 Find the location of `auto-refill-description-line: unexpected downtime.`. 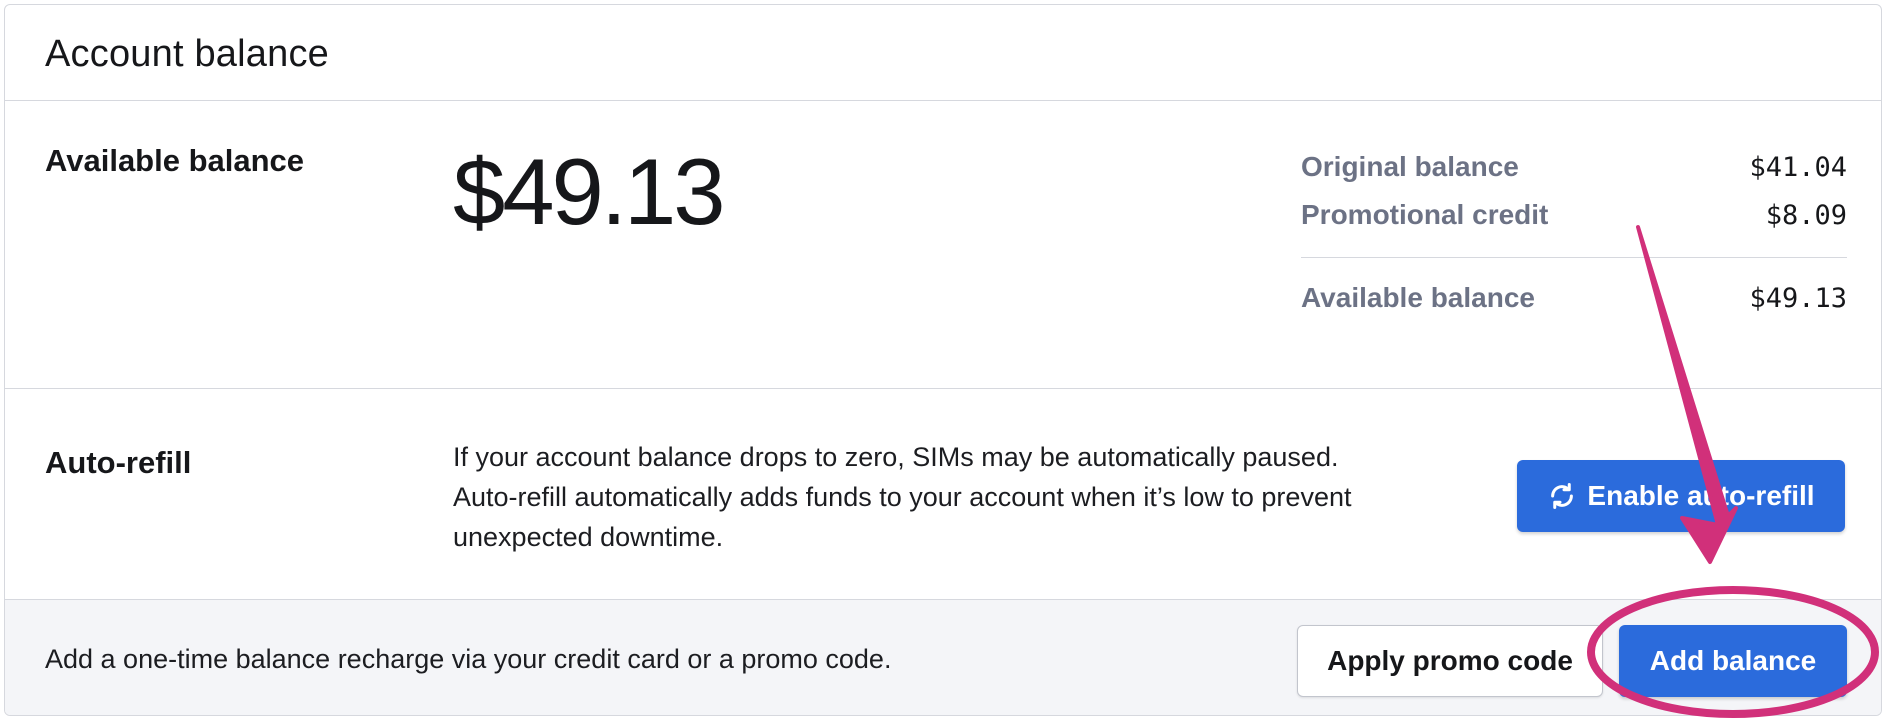

auto-refill-description-line: unexpected downtime. is located at coordinates (588, 537).